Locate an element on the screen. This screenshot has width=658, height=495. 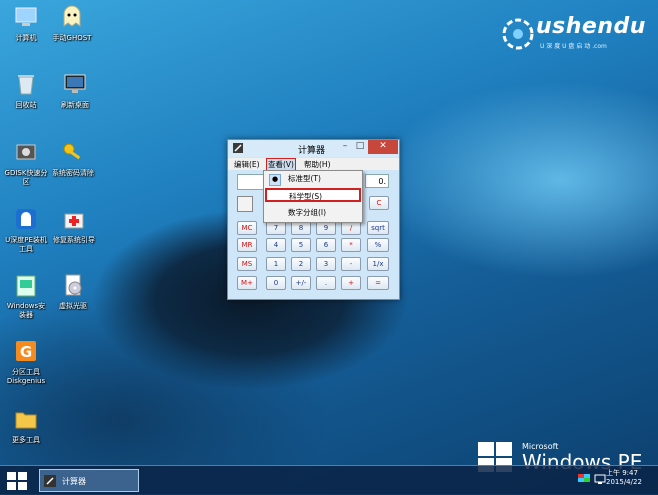
desktop-icon-recycle-bin: 回收站 is located at coordinates (26, 90).